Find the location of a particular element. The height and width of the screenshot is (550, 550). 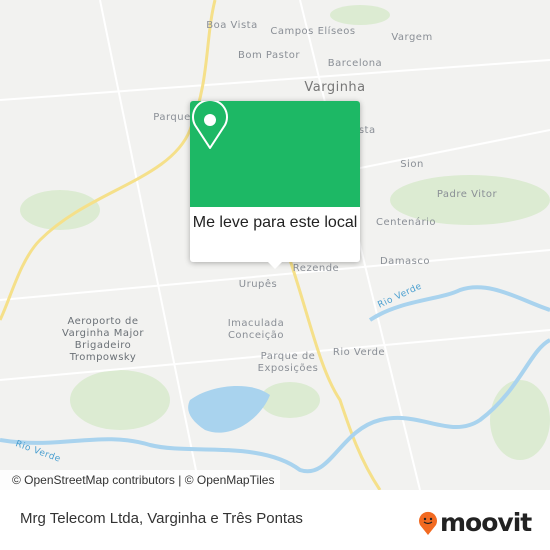

place-label: Bom Pastor is located at coordinates (269, 55).